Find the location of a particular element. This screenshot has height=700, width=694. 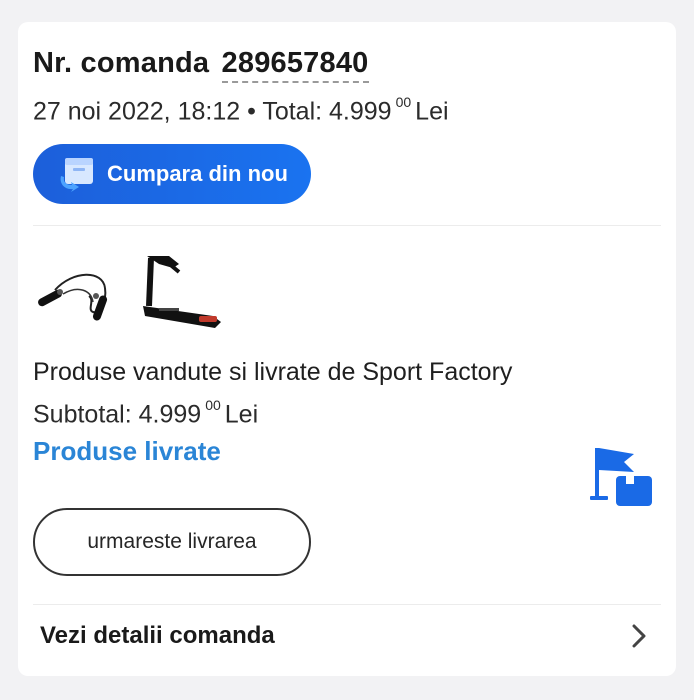

order-number: 289657840 is located at coordinates (295, 65).